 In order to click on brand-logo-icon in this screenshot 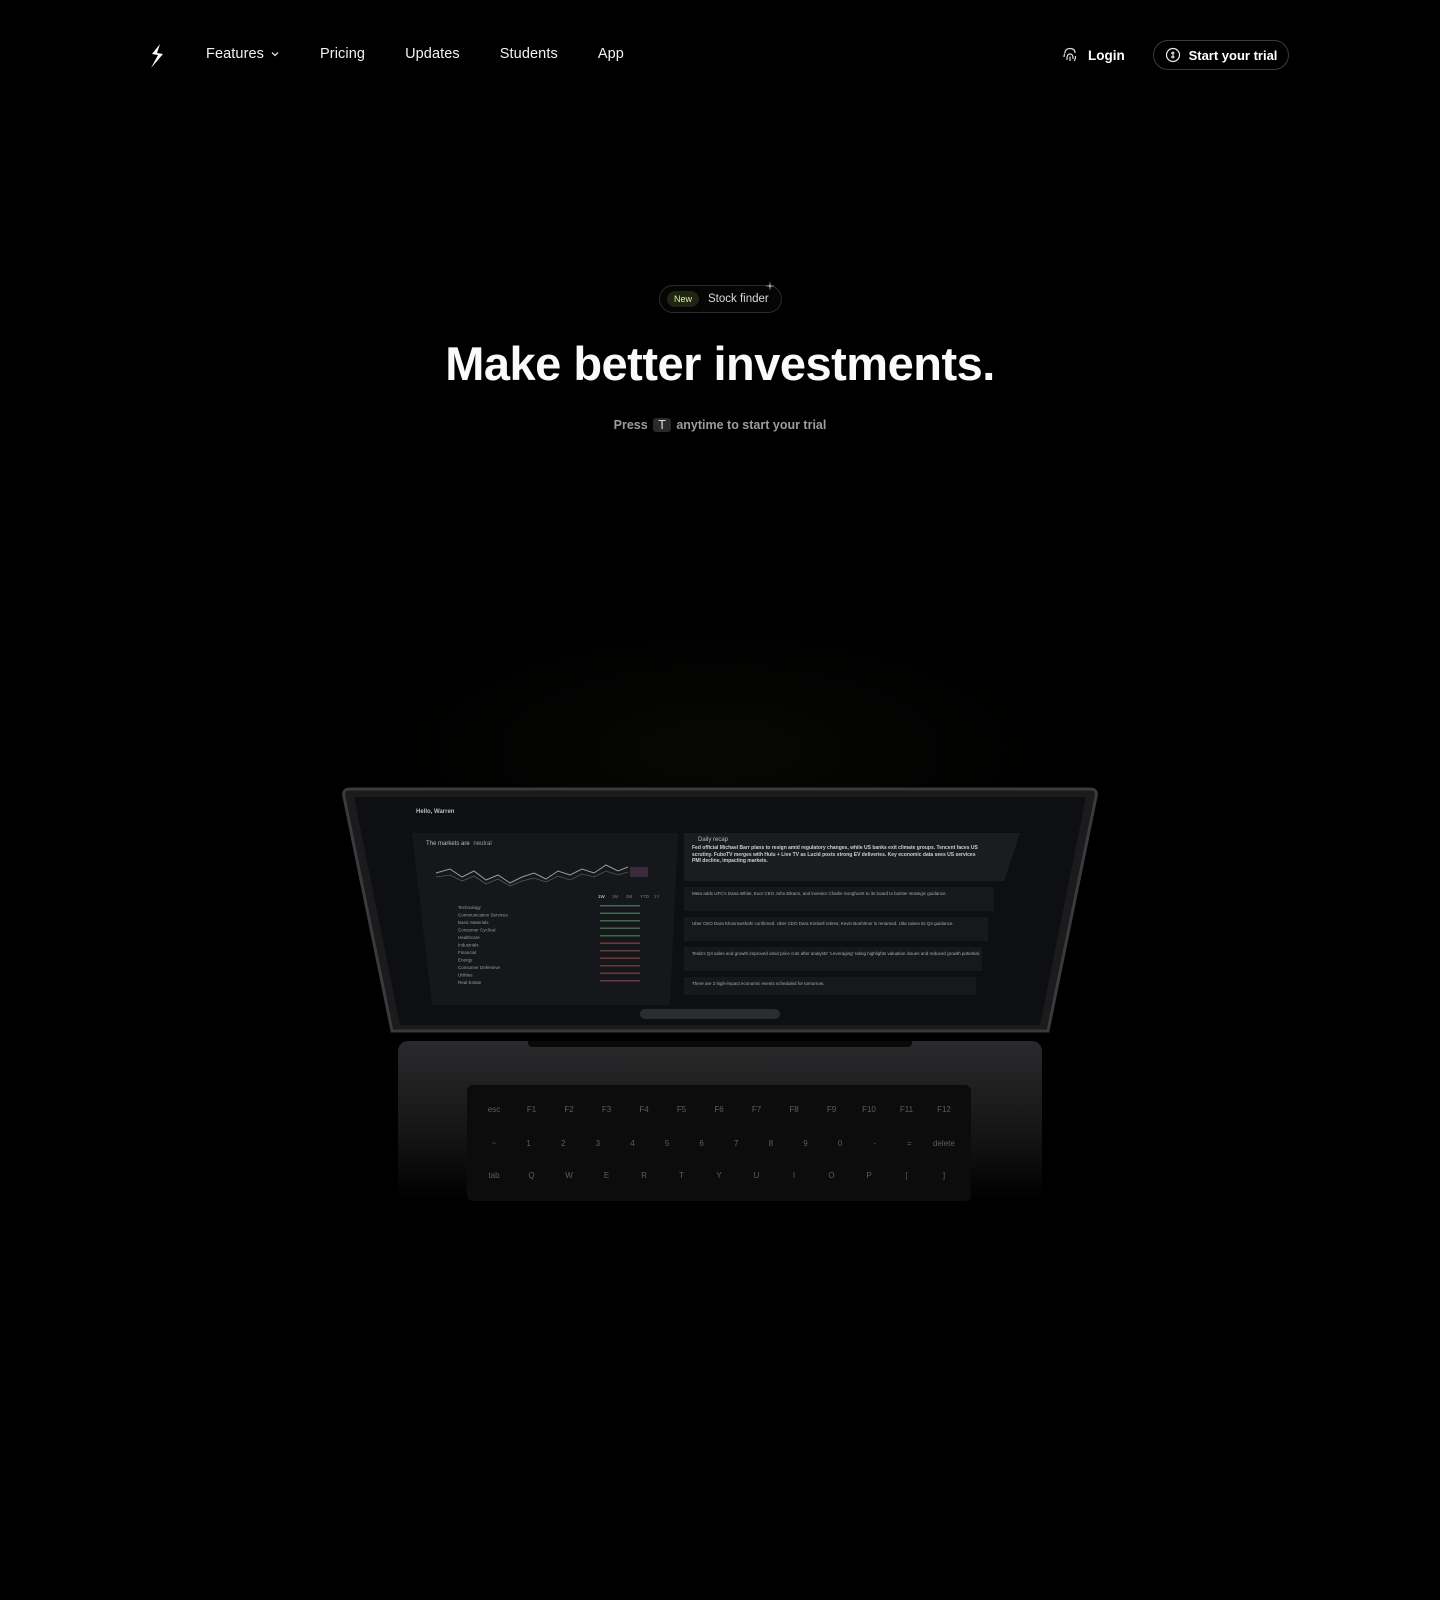, I will do `click(158, 56)`.